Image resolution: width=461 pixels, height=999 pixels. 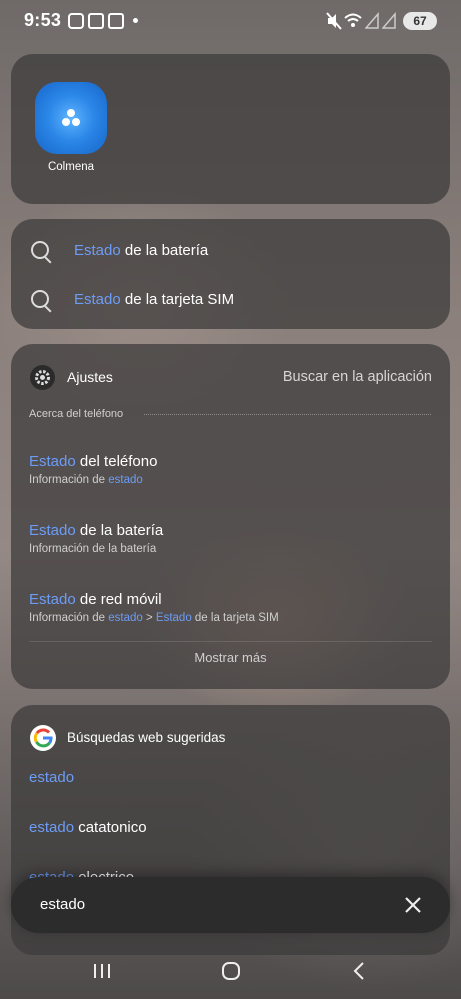 I want to click on signal-icon, so click(x=372, y=20).